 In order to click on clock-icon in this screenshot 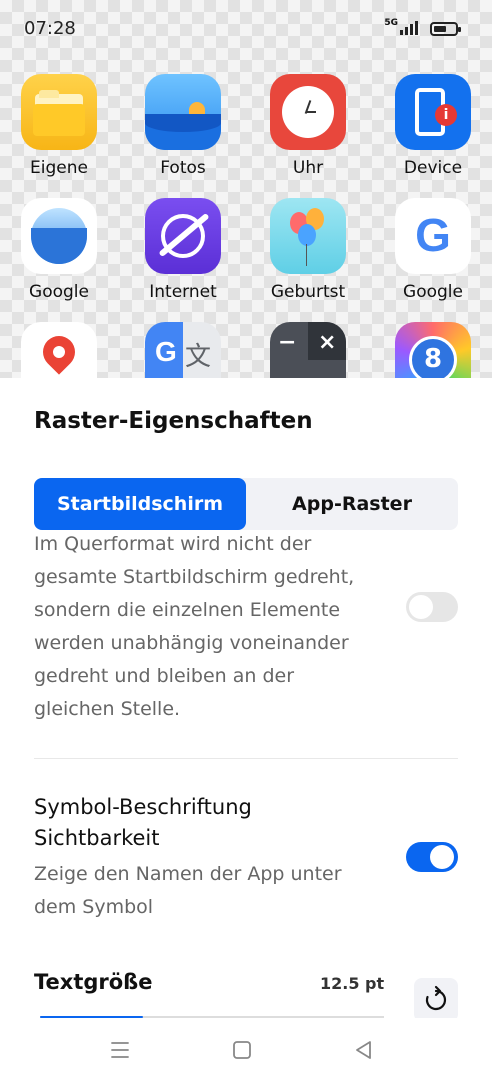, I will do `click(308, 112)`.